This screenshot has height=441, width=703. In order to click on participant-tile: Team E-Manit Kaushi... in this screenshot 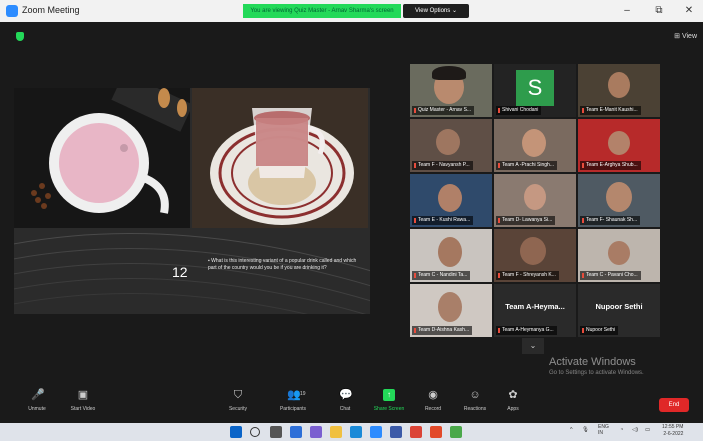, I will do `click(619, 90)`.